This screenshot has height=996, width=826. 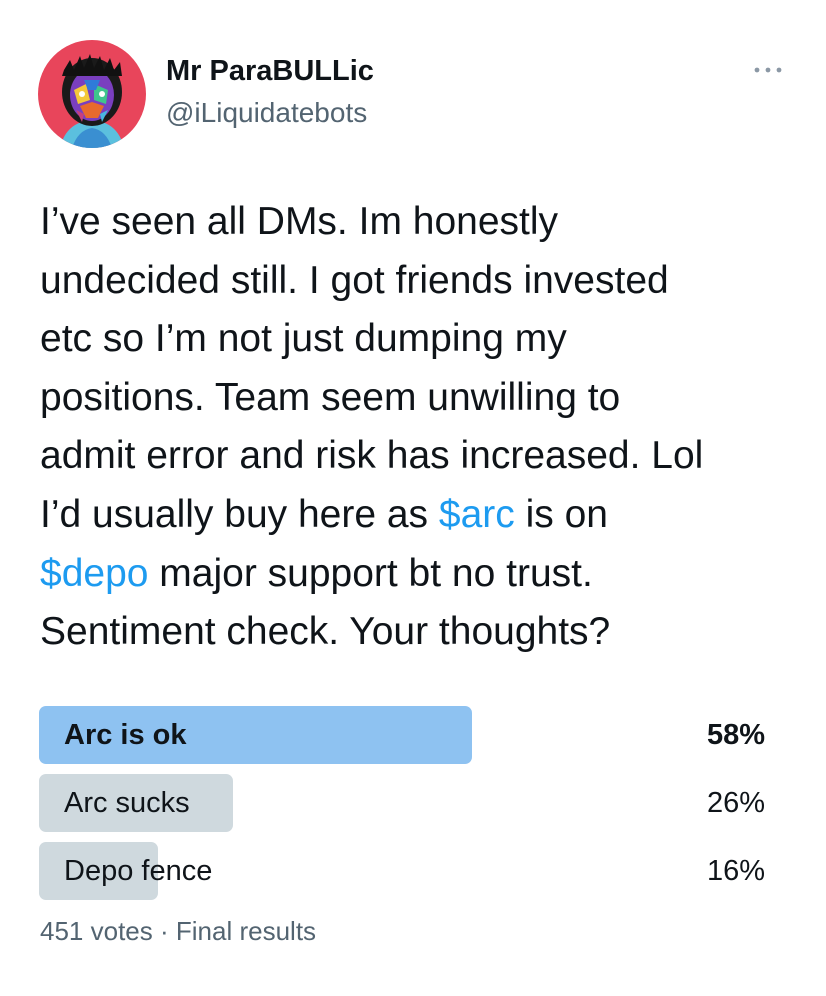 I want to click on poll-option-label: Depo fence, so click(x=138, y=871).